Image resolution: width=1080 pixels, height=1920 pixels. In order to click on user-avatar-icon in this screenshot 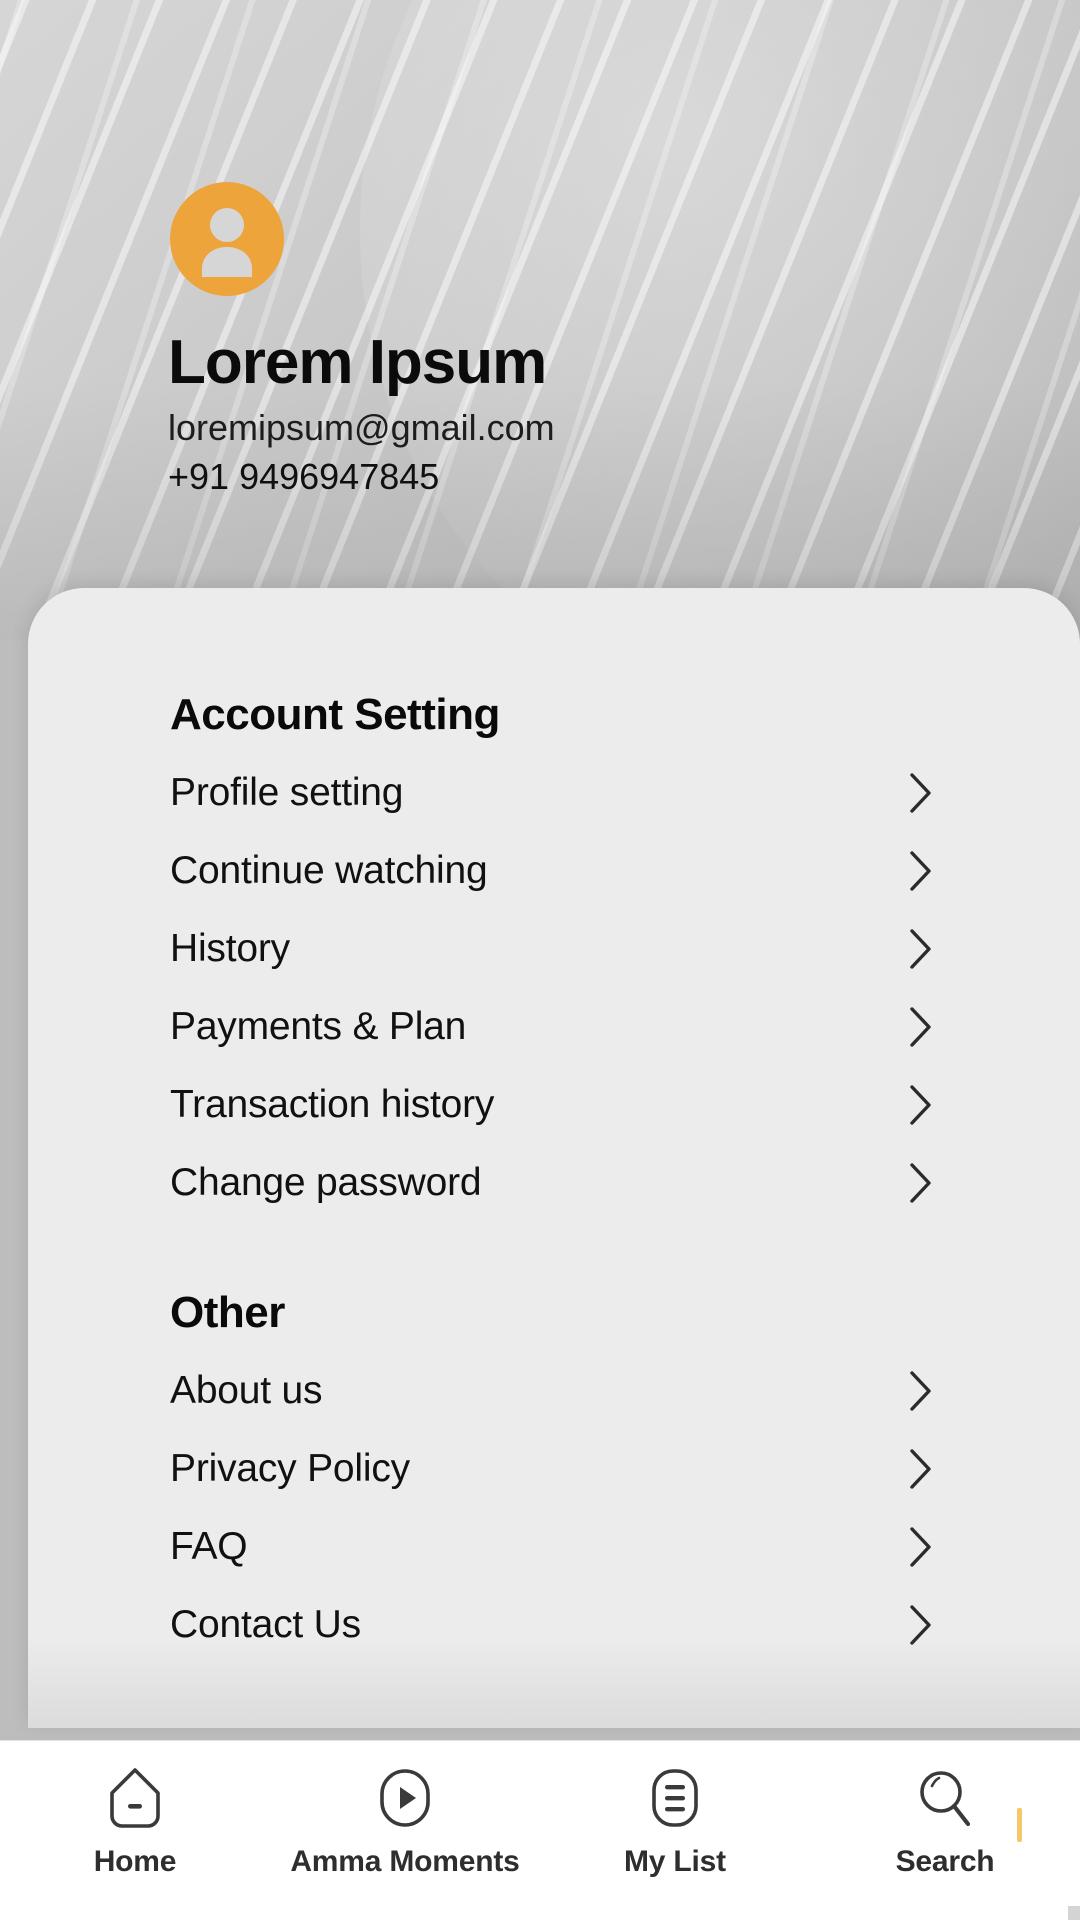, I will do `click(227, 239)`.